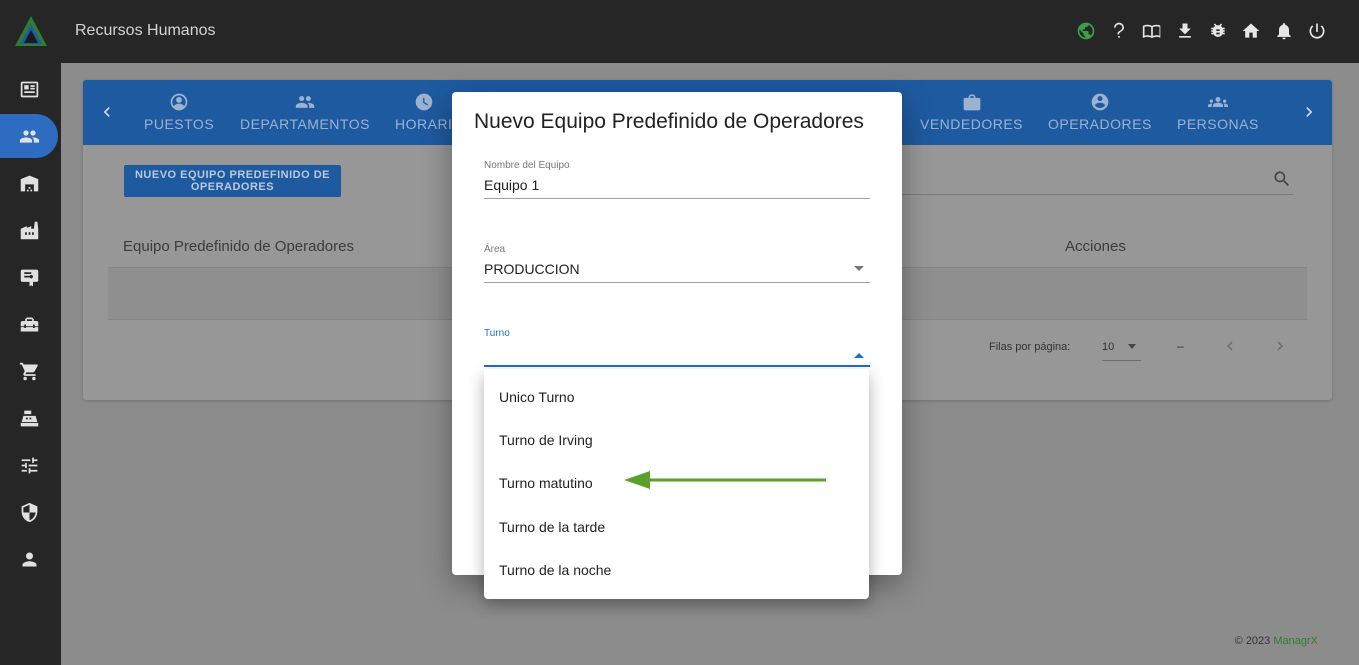  Describe the element at coordinates (1100, 112) in the screenshot. I see `tab-operadores: OPERADORES` at that location.